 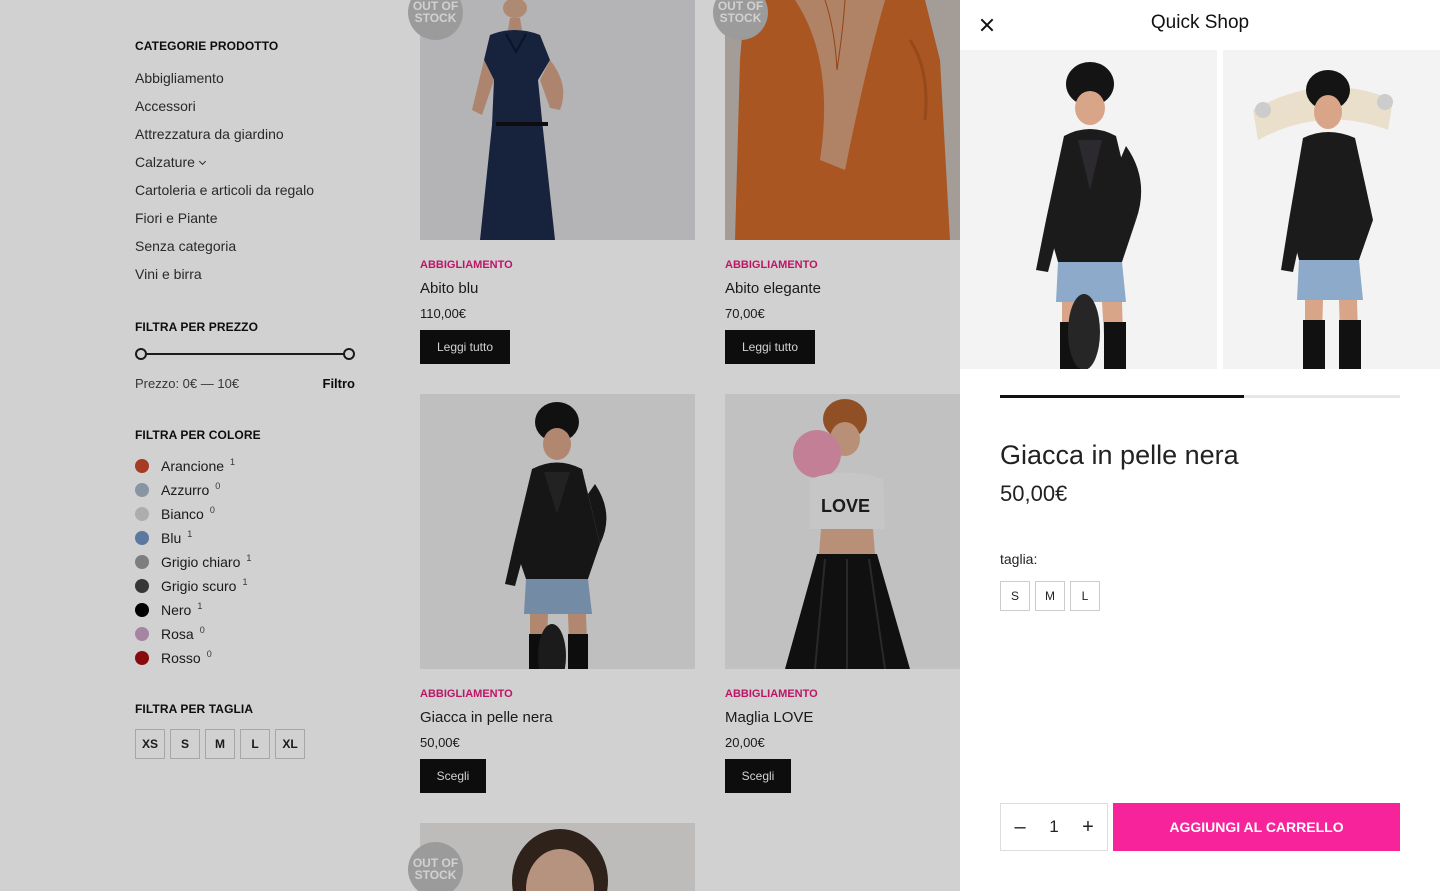 I want to click on jacket-skateboard-photo, so click(x=1088, y=209).